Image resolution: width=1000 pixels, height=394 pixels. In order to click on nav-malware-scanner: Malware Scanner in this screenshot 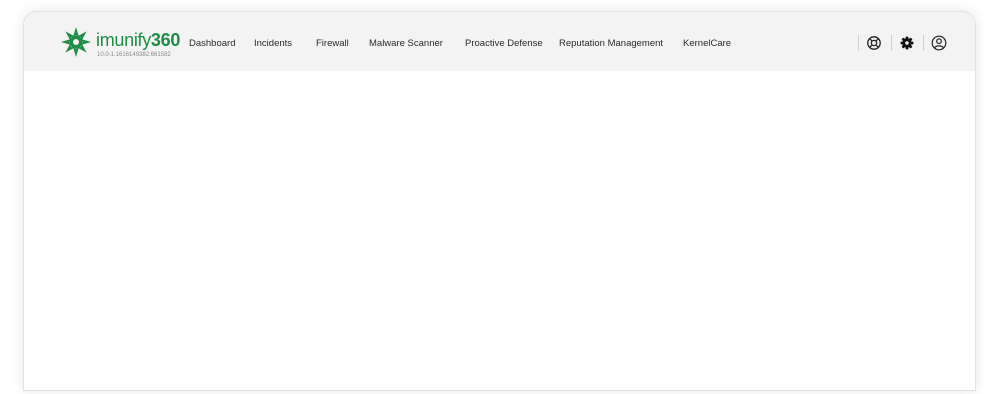, I will do `click(406, 43)`.